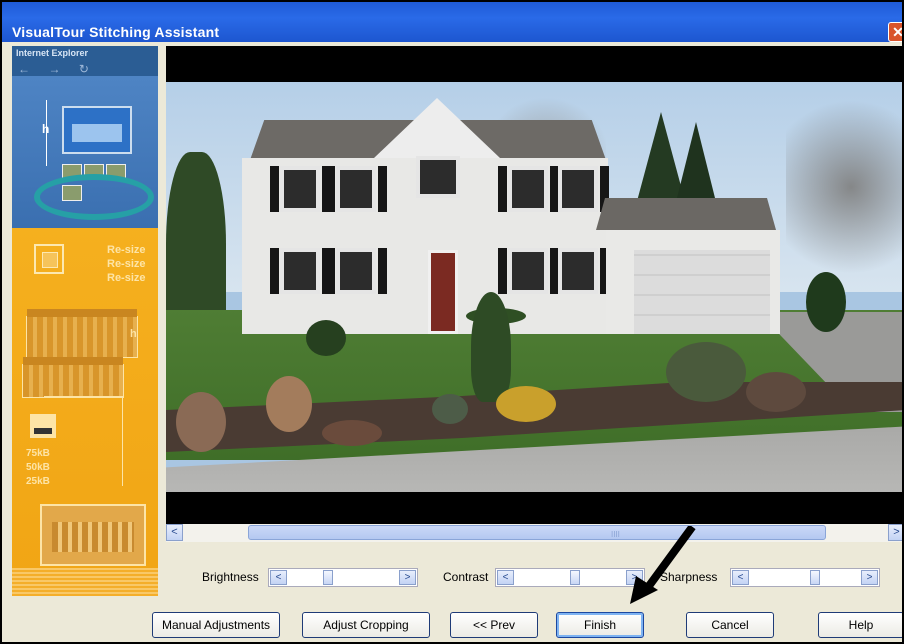  What do you see at coordinates (575, 577) in the screenshot?
I see `contrast-slider-thumb` at bounding box center [575, 577].